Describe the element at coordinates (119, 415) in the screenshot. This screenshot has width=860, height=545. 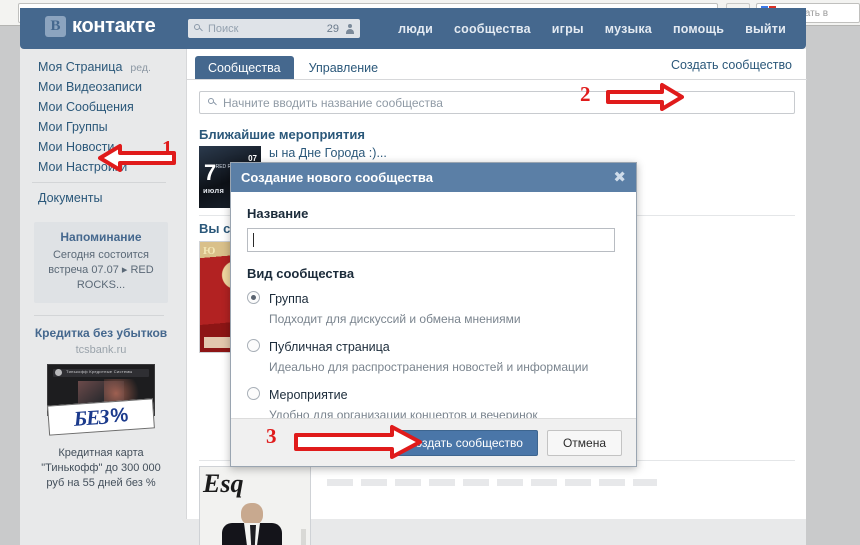
I see `ad-banner-word2: %` at that location.